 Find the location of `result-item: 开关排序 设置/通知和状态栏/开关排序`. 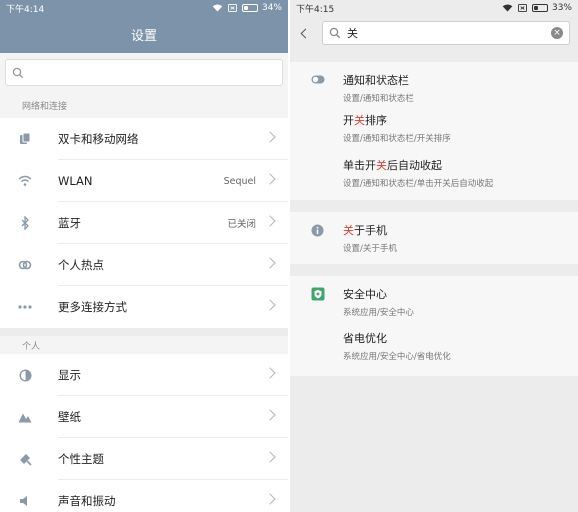

result-item: 开关排序 设置/通知和状态栏/开关排序 is located at coordinates (434, 132).